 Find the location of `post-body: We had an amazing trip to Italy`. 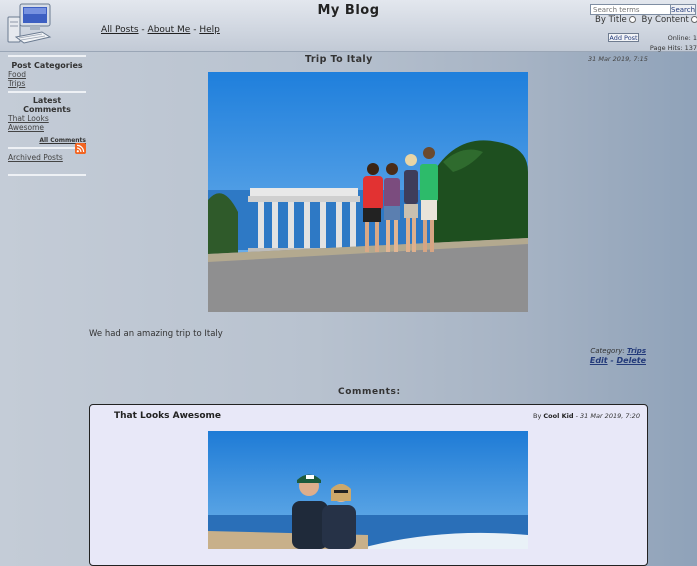

post-body: We had an amazing trip to Italy is located at coordinates (156, 334).